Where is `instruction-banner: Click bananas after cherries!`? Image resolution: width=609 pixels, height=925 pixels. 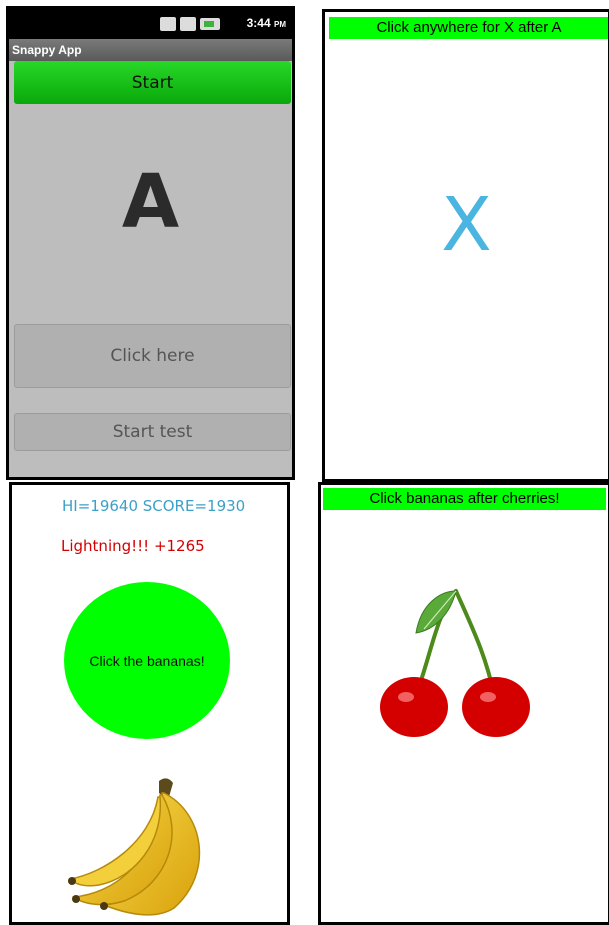 instruction-banner: Click bananas after cherries! is located at coordinates (464, 499).